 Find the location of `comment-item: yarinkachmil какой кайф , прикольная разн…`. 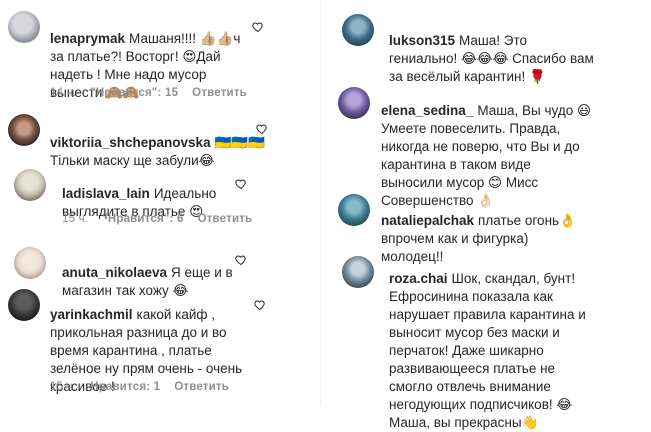

comment-item: yarinkachmil какой кайф , прикольная разн… is located at coordinates (156, 343).